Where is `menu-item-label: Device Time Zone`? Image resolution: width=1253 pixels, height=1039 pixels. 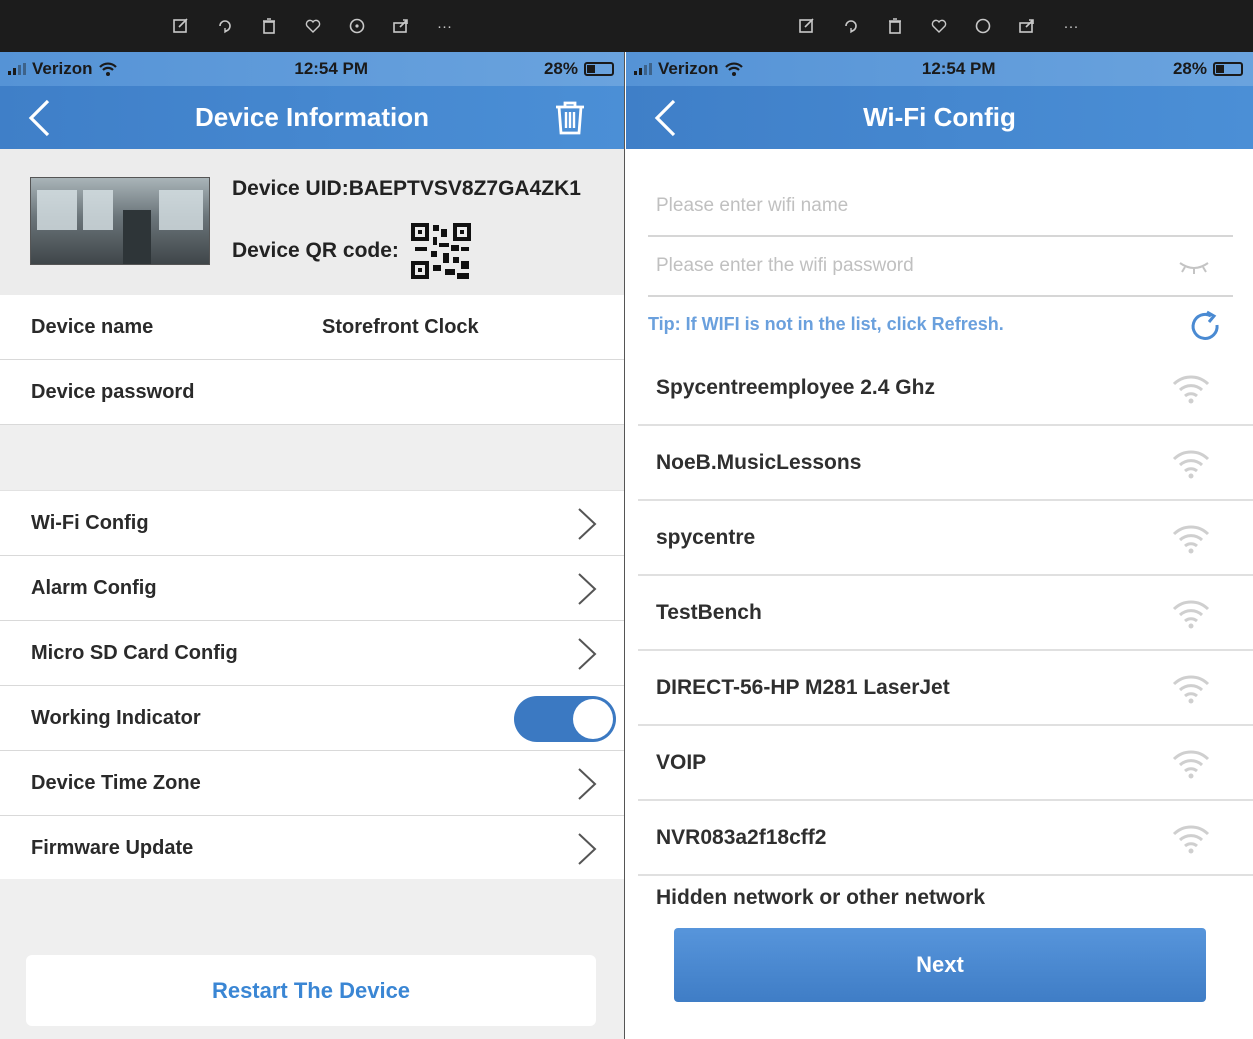
menu-item-label: Device Time Zone is located at coordinates (116, 782).